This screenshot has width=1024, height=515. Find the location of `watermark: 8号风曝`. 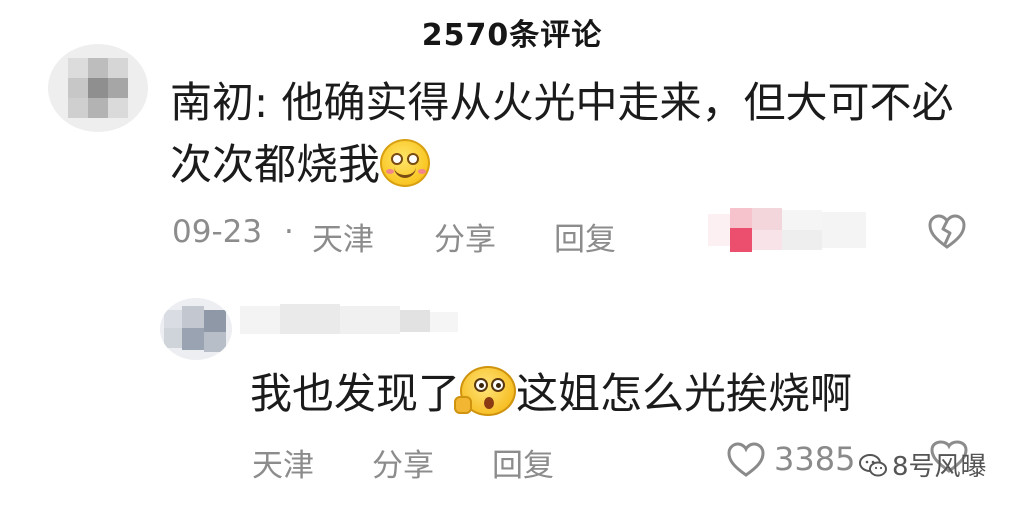

watermark: 8号风曝 is located at coordinates (922, 464).